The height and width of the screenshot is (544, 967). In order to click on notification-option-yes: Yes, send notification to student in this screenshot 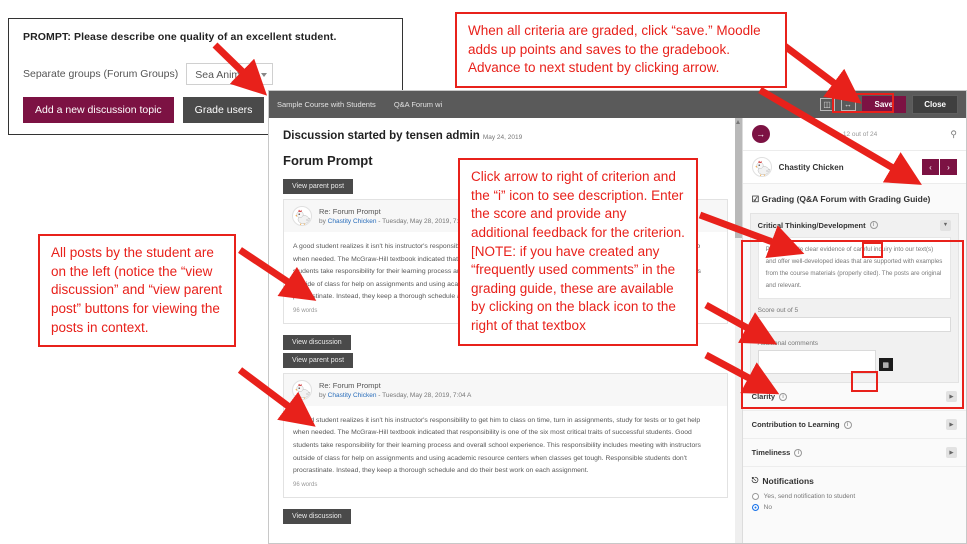, I will do `click(854, 496)`.